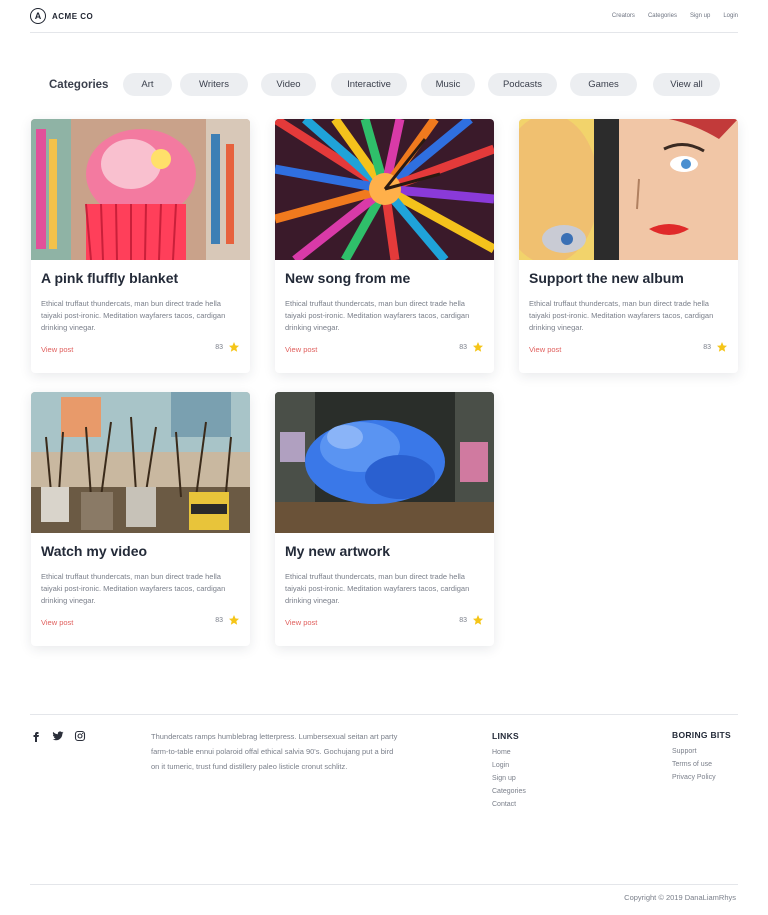 The image size is (768, 915). What do you see at coordinates (522, 84) in the screenshot?
I see `category-pill-podcasts: Podcasts` at bounding box center [522, 84].